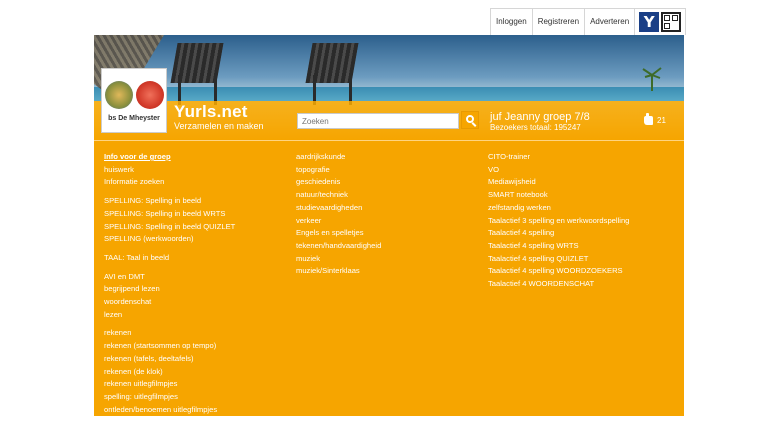 This screenshot has width=777, height=423. Describe the element at coordinates (558, 195) in the screenshot. I see `category-link: SMART notebook` at that location.